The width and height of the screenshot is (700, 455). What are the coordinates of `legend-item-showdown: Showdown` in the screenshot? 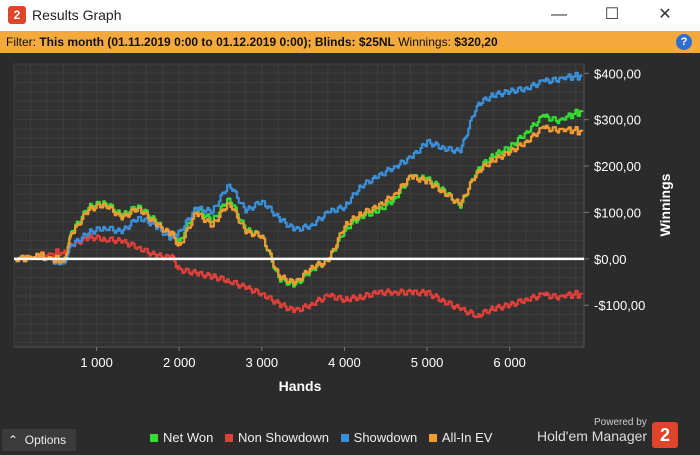 It's located at (379, 437).